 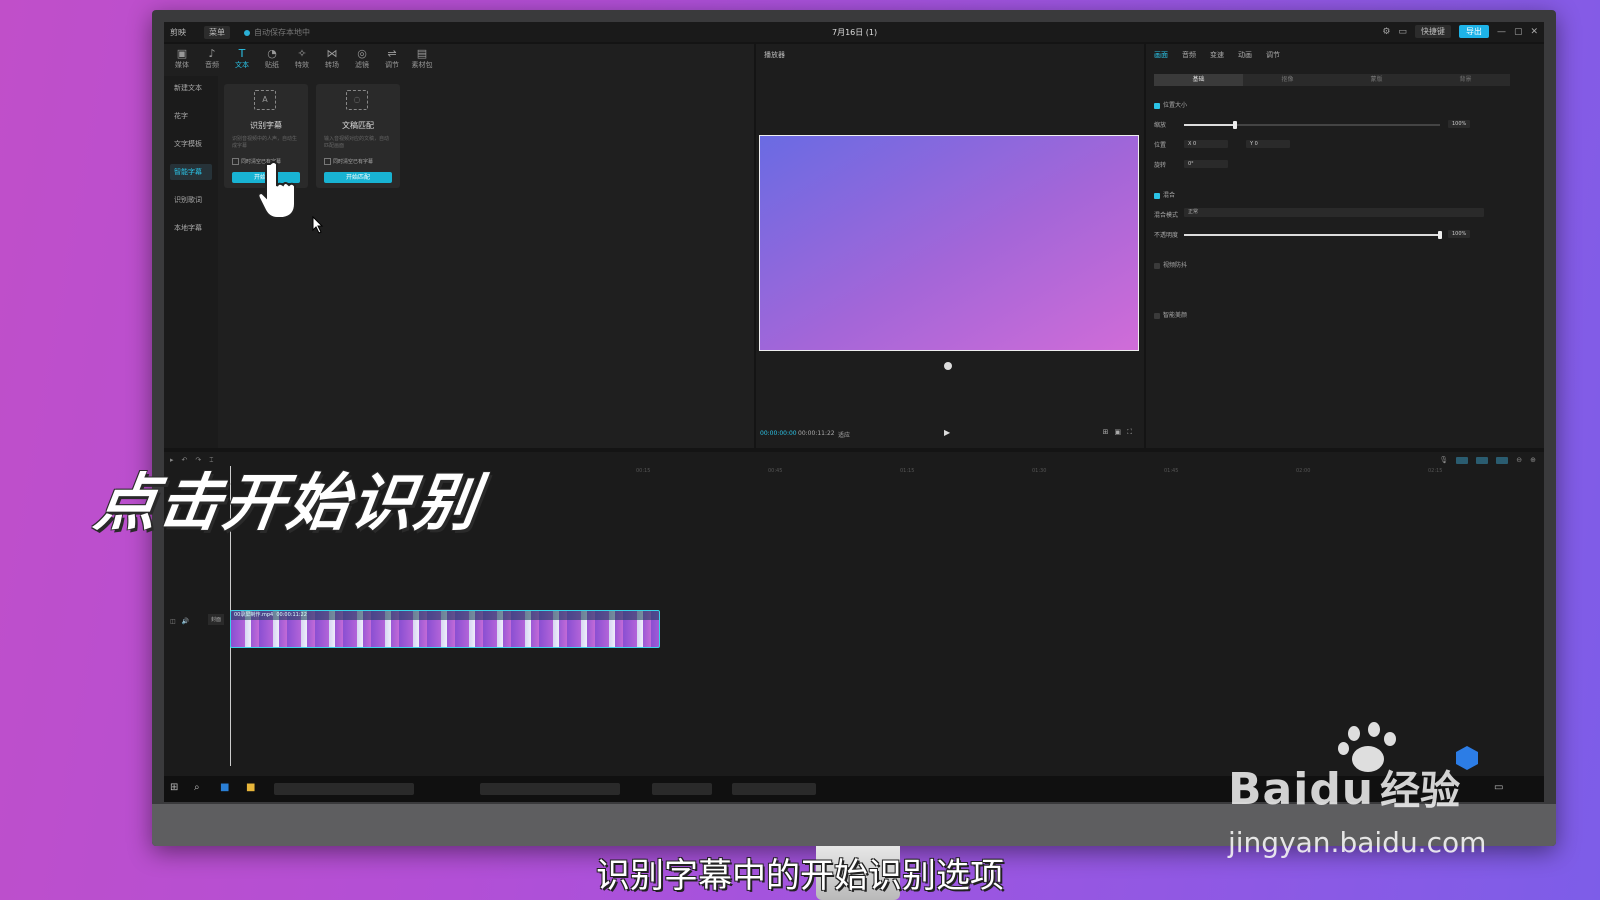 I want to click on tool-filter: ◎ 滤镜, so click(x=362, y=60).